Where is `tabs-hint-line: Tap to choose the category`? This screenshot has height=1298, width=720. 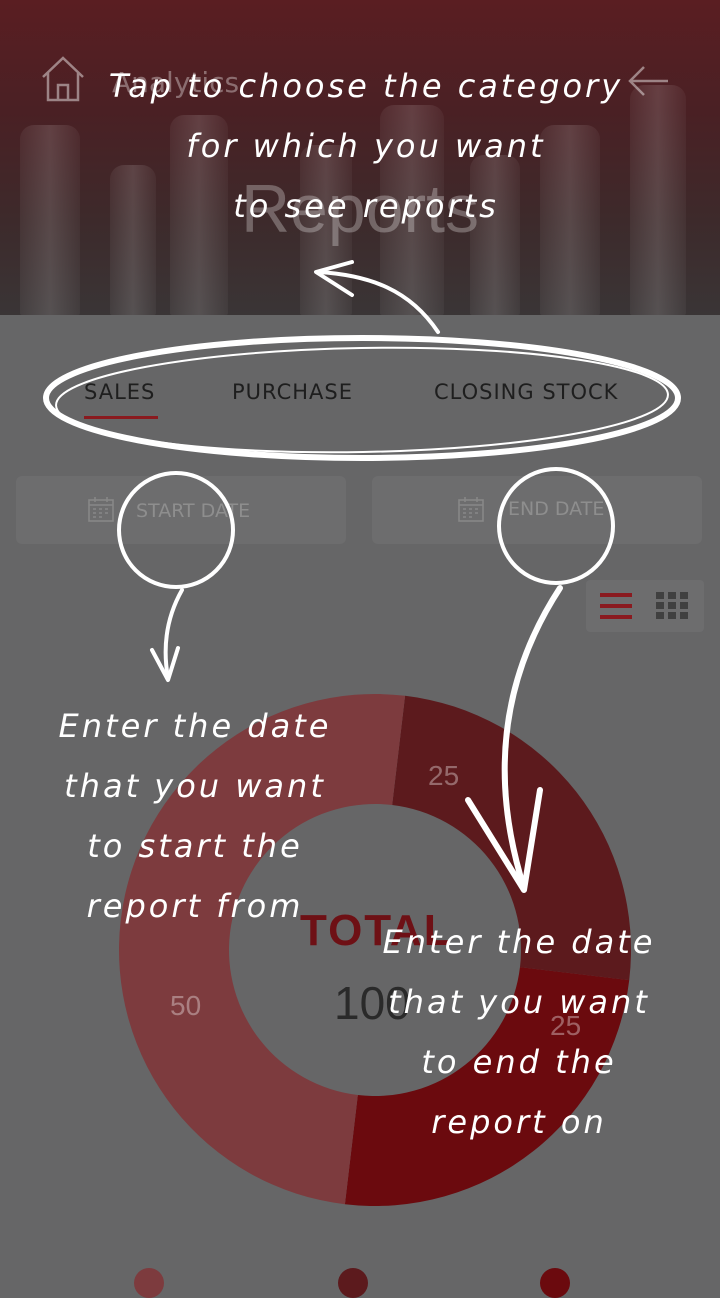
tabs-hint-line: Tap to choose the category is located at coordinates (366, 86).